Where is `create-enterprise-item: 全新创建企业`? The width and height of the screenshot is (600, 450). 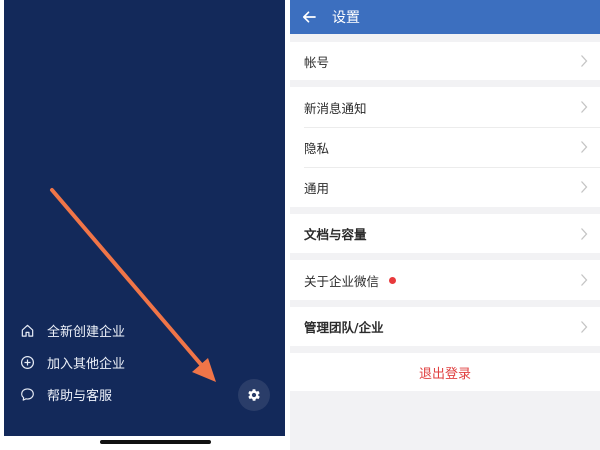 create-enterprise-item: 全新创建企业 is located at coordinates (71, 330).